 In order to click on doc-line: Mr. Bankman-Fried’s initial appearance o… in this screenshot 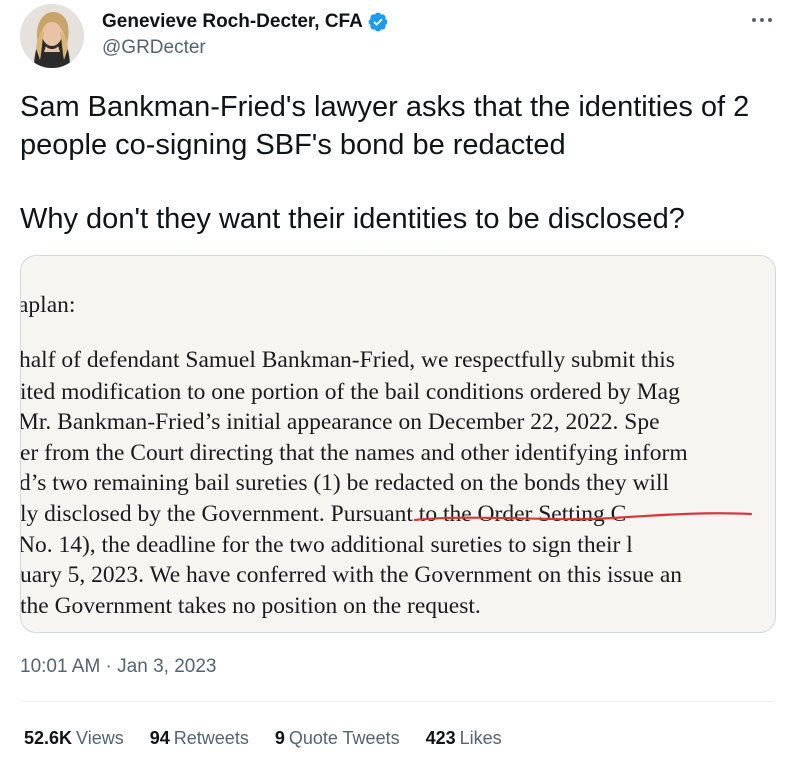, I will do `click(340, 422)`.